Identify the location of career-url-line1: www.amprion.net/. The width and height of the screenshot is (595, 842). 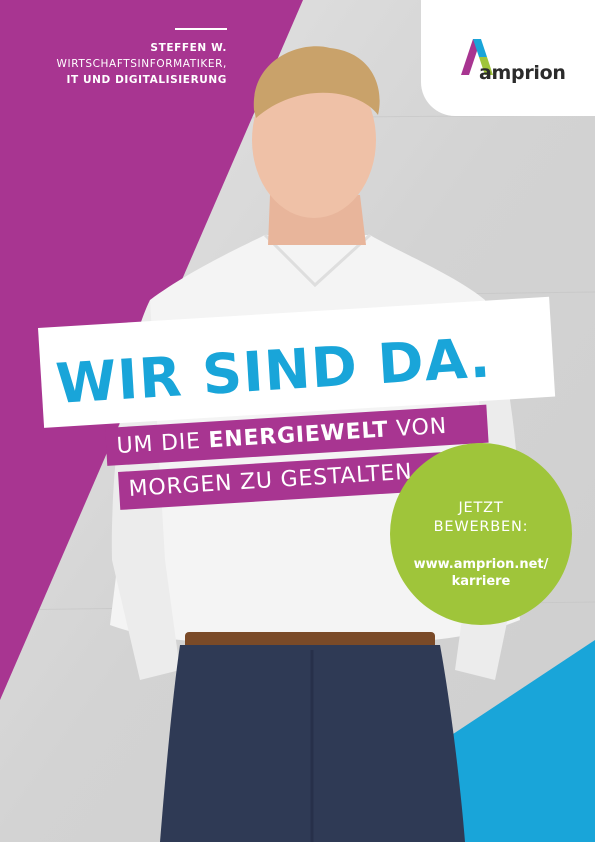
(481, 564).